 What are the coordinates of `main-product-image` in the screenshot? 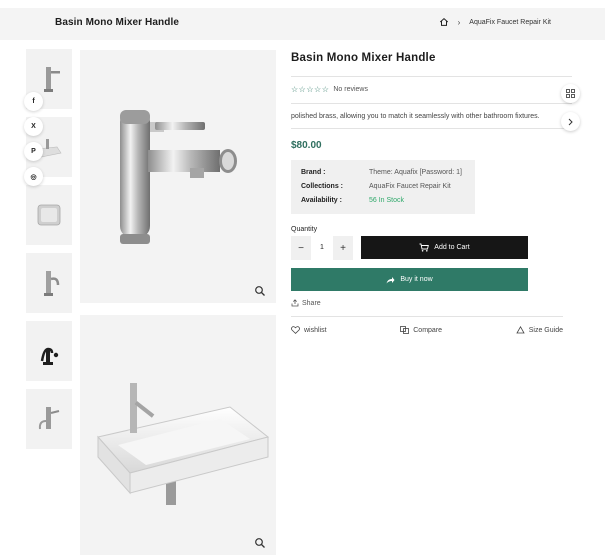 It's located at (178, 176).